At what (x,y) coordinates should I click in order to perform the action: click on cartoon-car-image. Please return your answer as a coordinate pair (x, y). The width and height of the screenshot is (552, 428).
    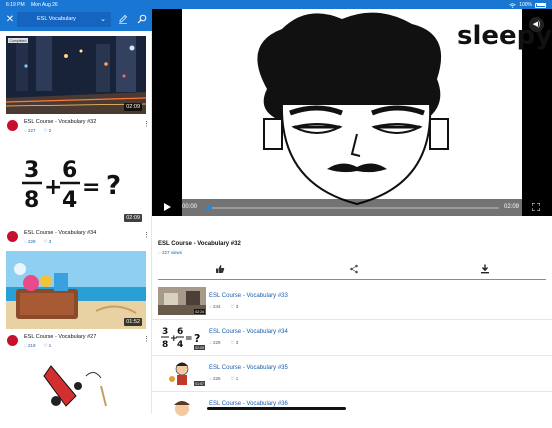
    Looking at the image, I should click on (75, 386).